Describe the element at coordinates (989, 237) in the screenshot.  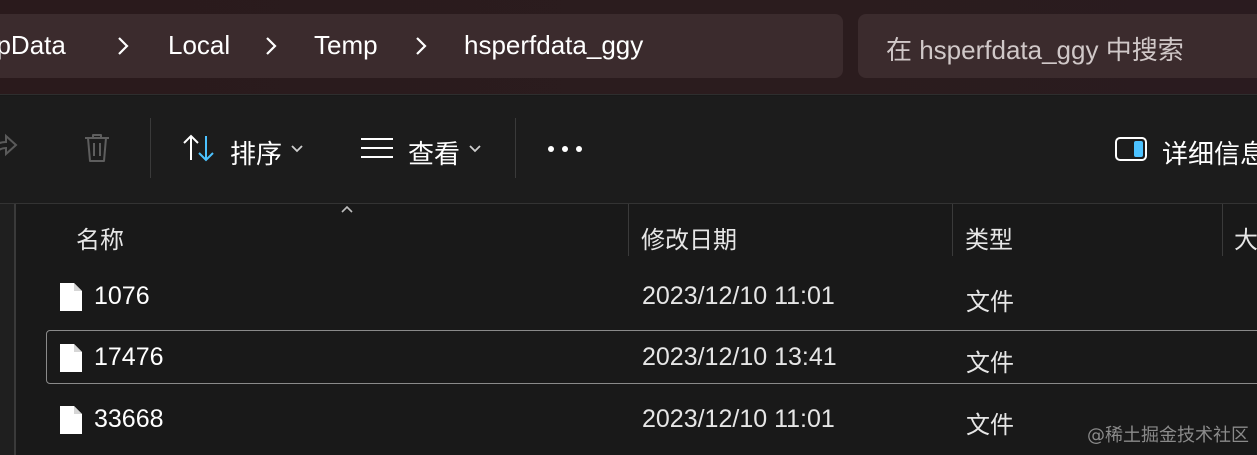
I see `column-header-type: 类型` at that location.